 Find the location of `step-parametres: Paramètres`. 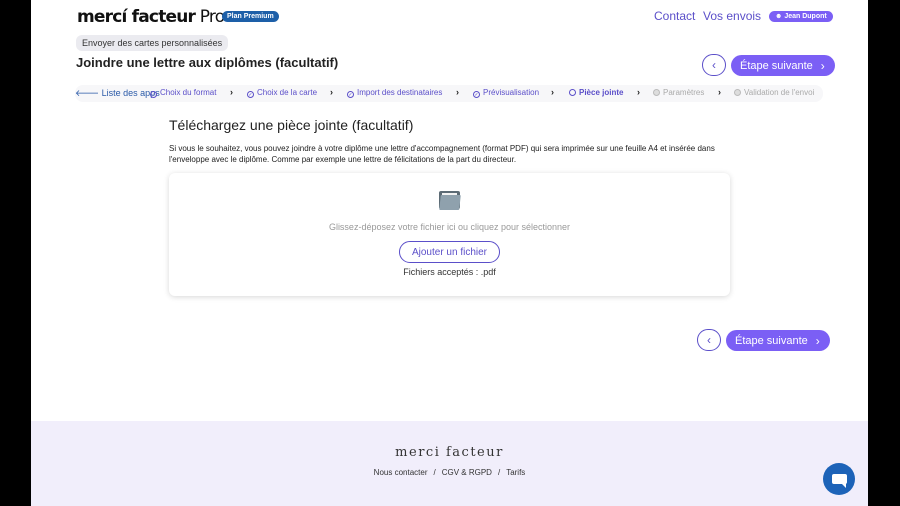

step-parametres: Paramètres is located at coordinates (678, 92).